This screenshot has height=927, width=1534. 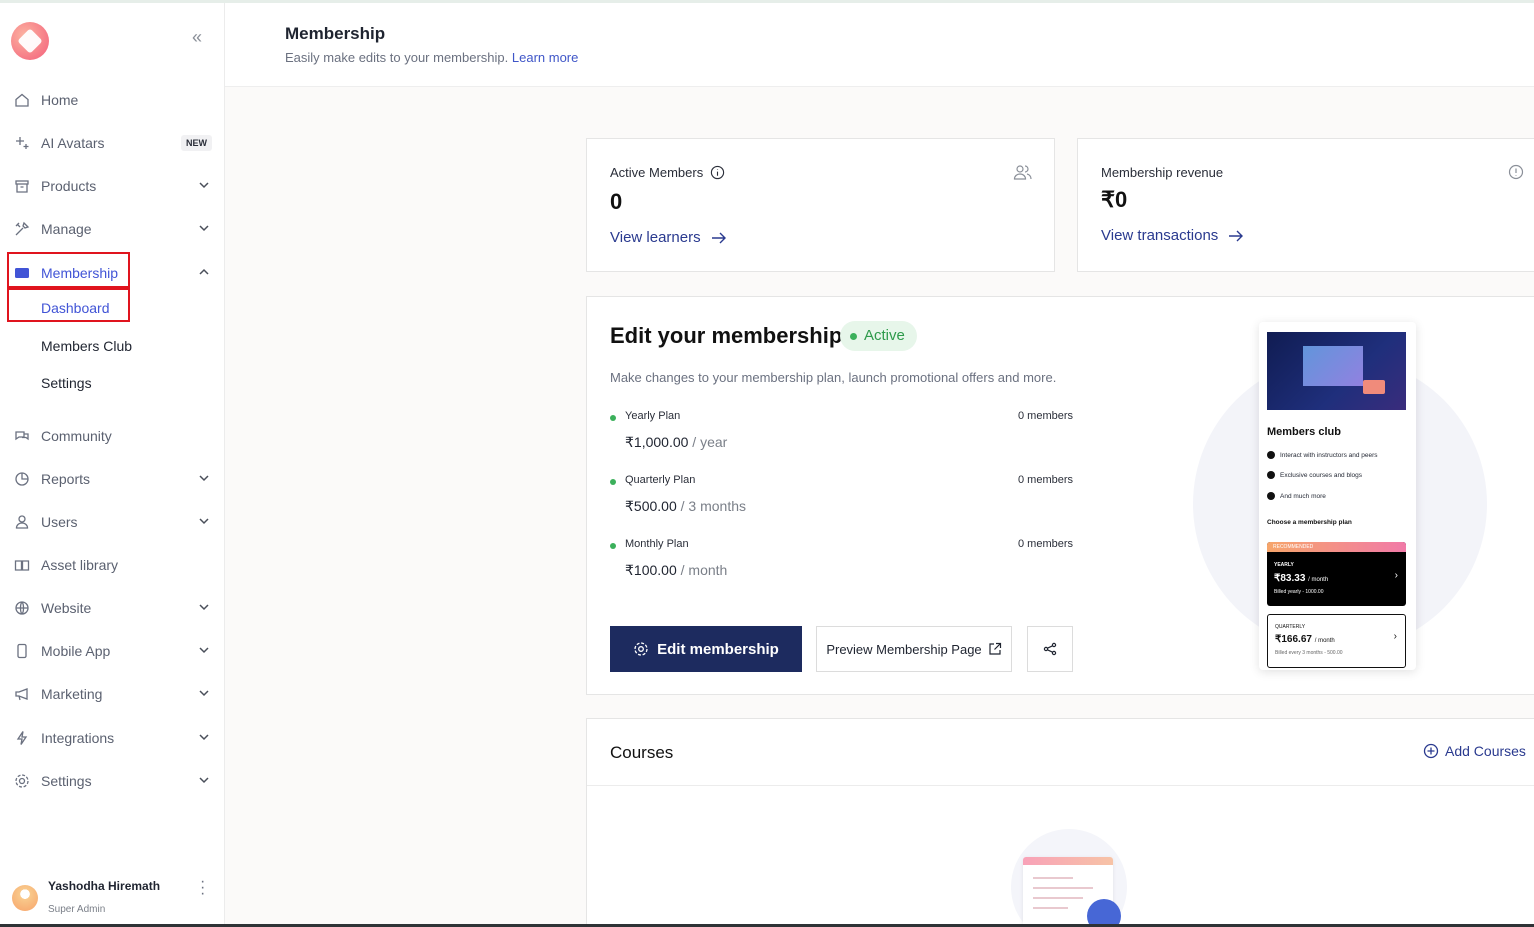 What do you see at coordinates (667, 172) in the screenshot?
I see `active-members-label: Active Members` at bounding box center [667, 172].